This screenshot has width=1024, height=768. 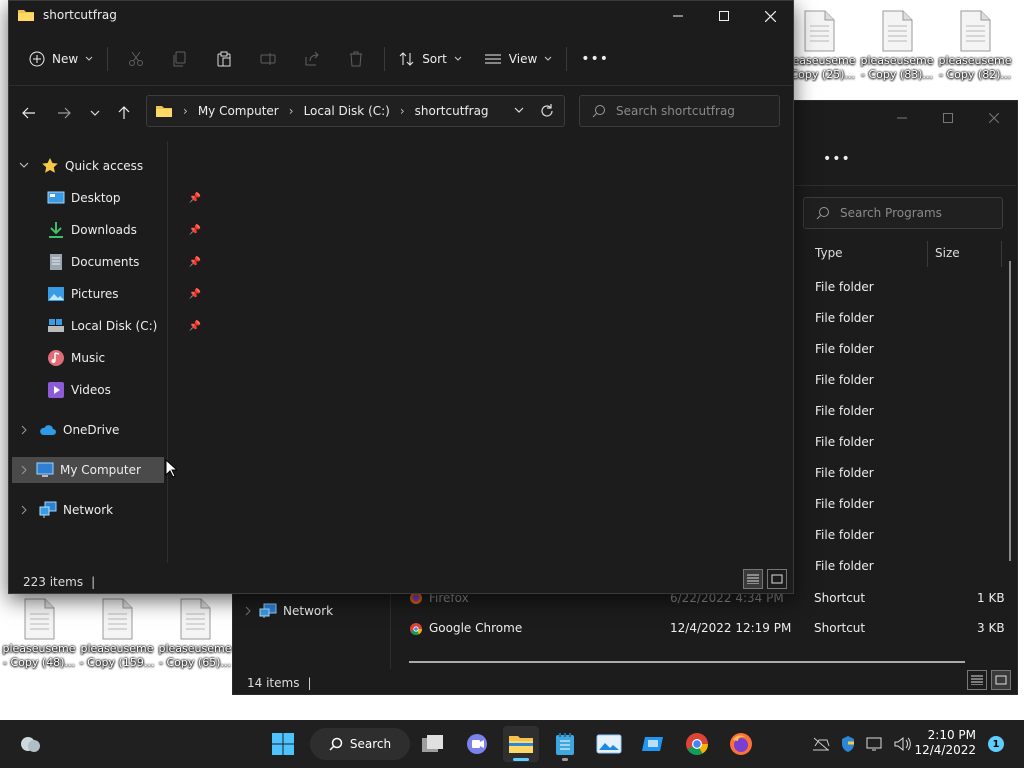 What do you see at coordinates (224, 59) in the screenshot?
I see `paste-button` at bounding box center [224, 59].